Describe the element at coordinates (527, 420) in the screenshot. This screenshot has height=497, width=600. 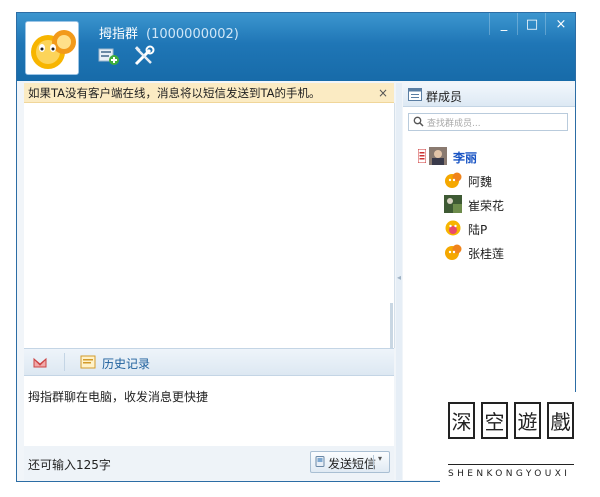
I see `watermark-char: 遊` at that location.